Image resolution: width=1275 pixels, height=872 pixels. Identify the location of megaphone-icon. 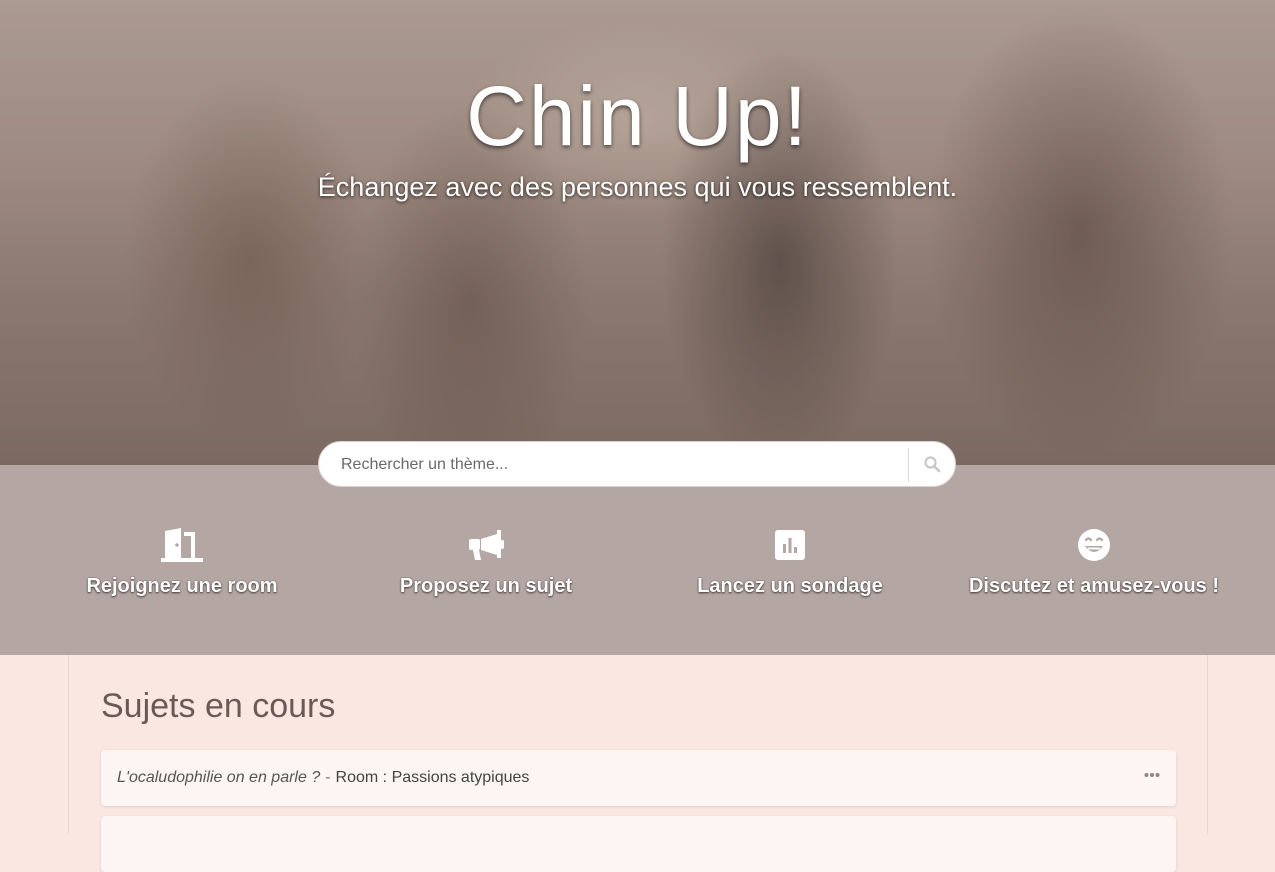
(486, 545).